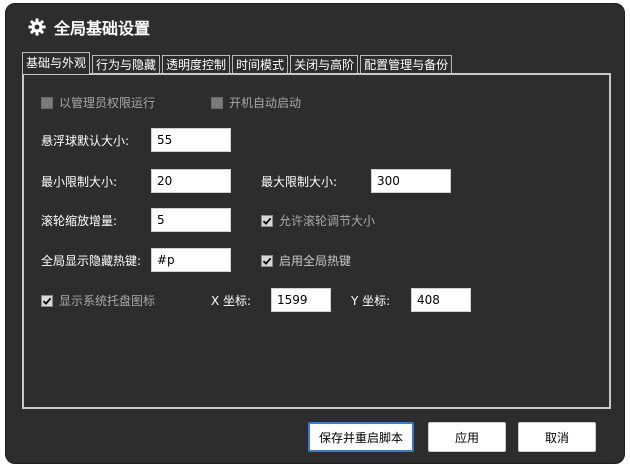 This screenshot has width=630, height=470. What do you see at coordinates (56, 63) in the screenshot?
I see `tab-basic-appearance: 基础与外观` at bounding box center [56, 63].